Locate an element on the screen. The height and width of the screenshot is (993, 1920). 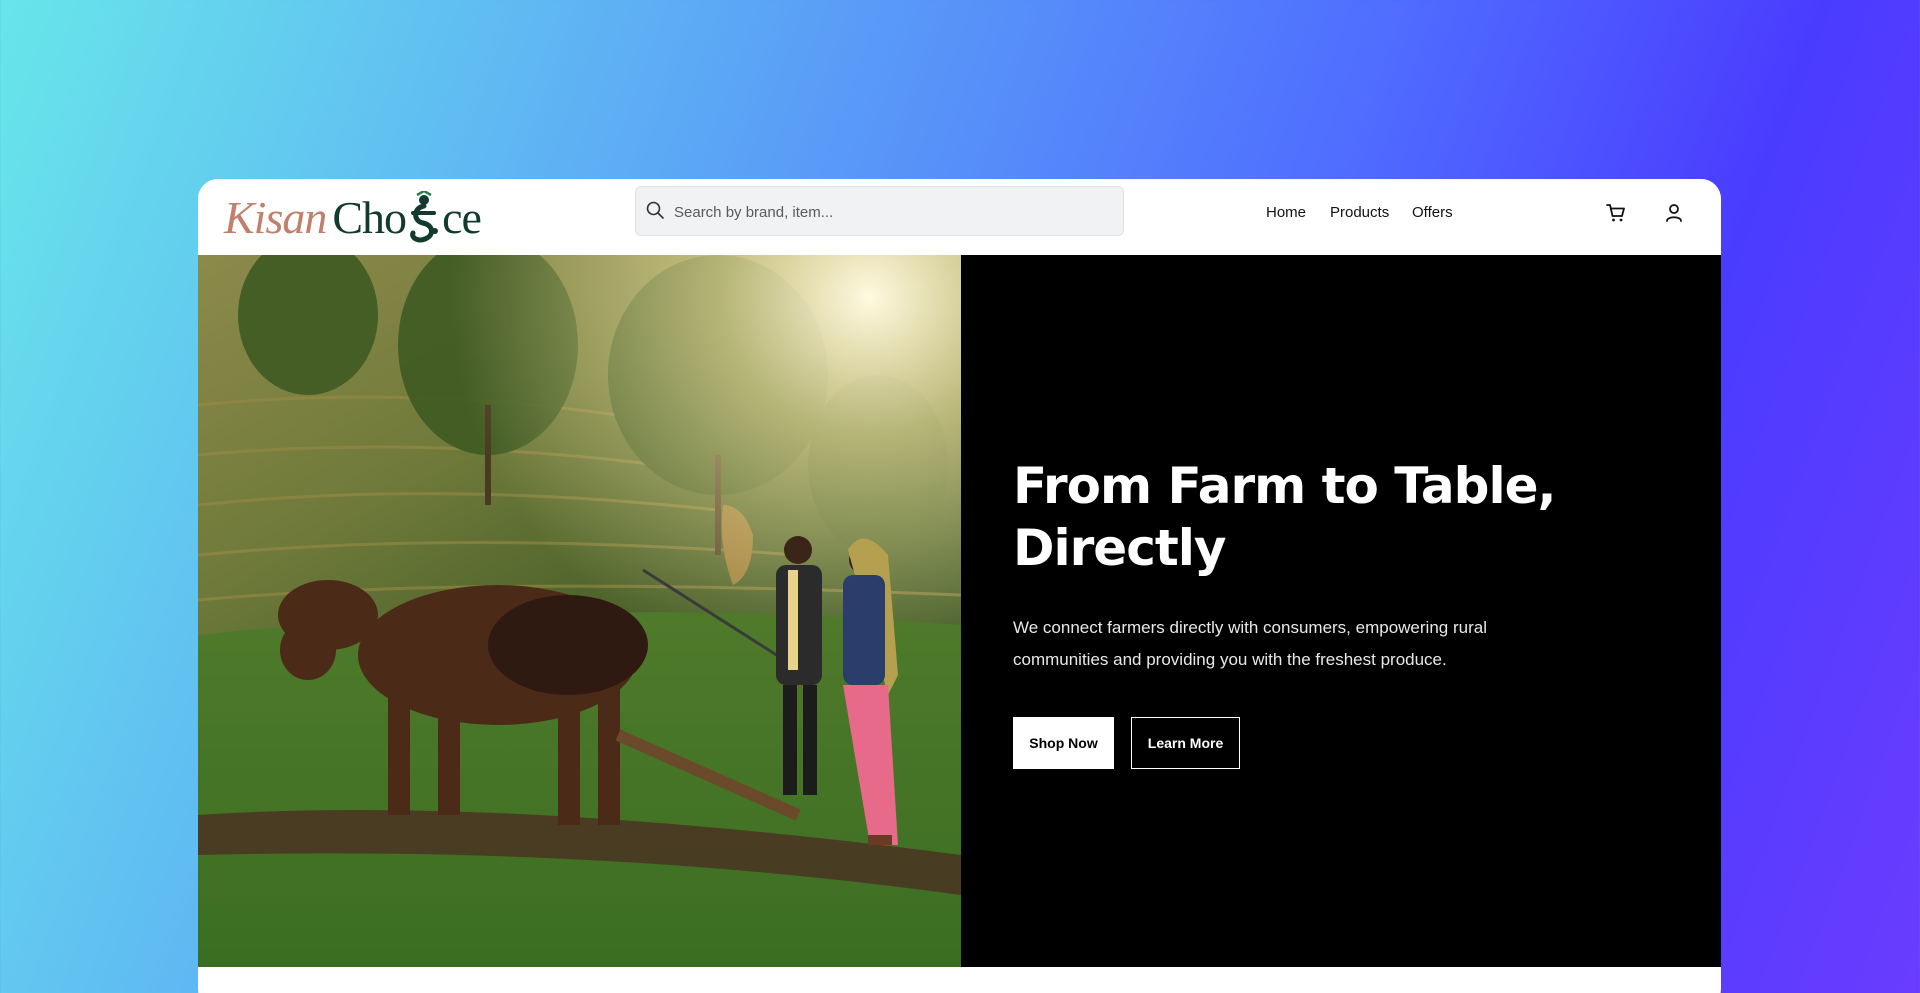
brand-logo-choice-end: ce is located at coordinates (462, 217).